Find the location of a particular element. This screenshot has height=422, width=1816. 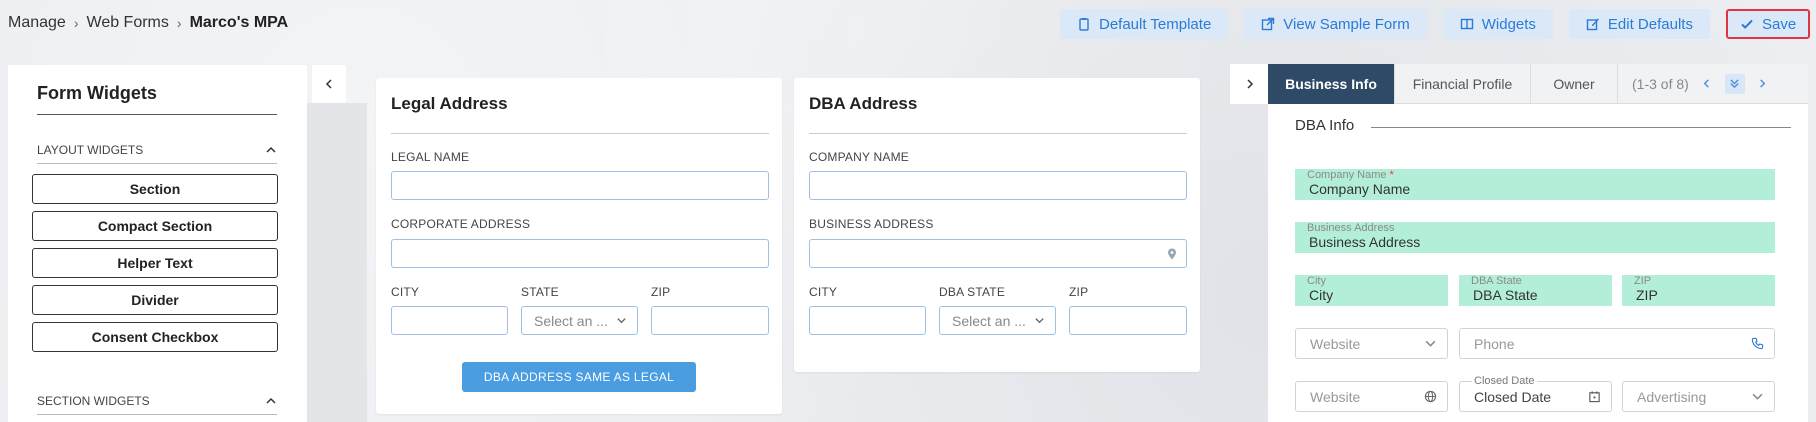

save-label: Save is located at coordinates (1779, 24).